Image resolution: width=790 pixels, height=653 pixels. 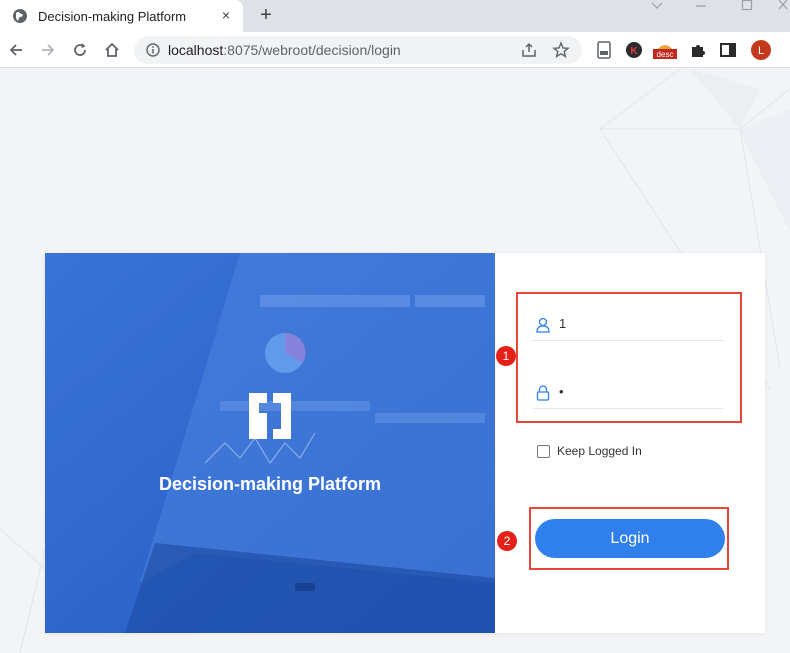 I want to click on keep-logged-in: Keep Logged In, so click(x=589, y=451).